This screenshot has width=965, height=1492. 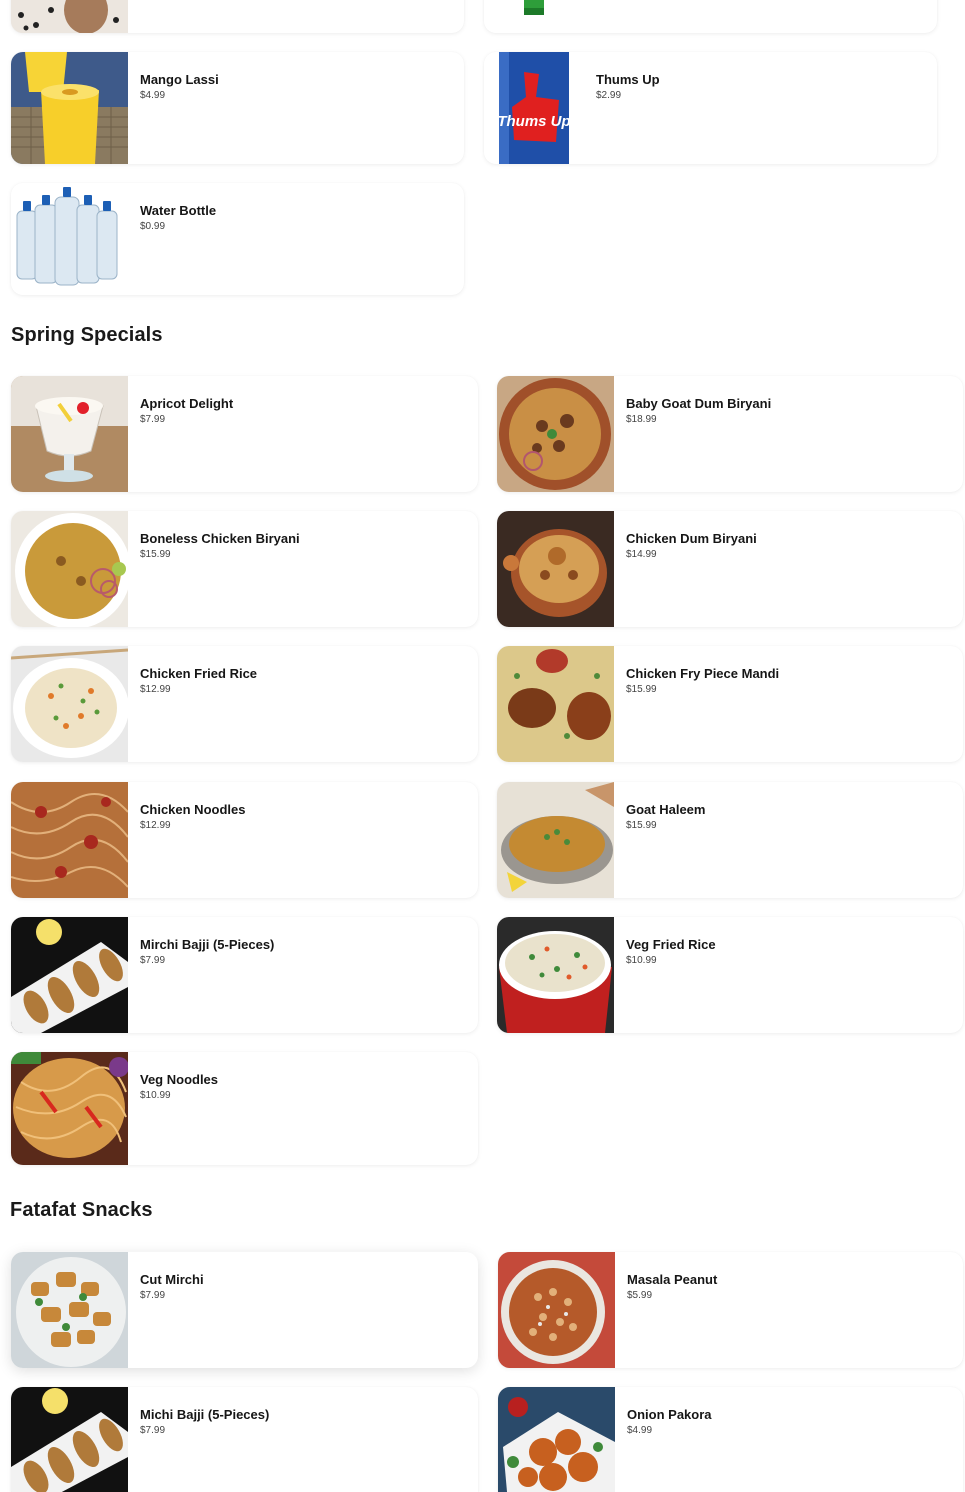 What do you see at coordinates (641, 419) in the screenshot?
I see `item-price: $18.99` at bounding box center [641, 419].